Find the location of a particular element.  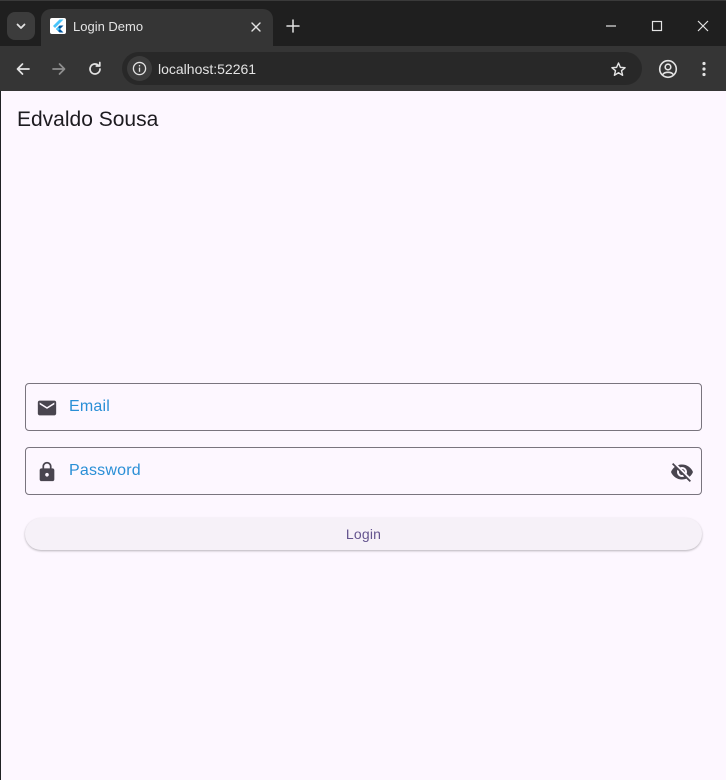

email-field: Email is located at coordinates (363, 407).